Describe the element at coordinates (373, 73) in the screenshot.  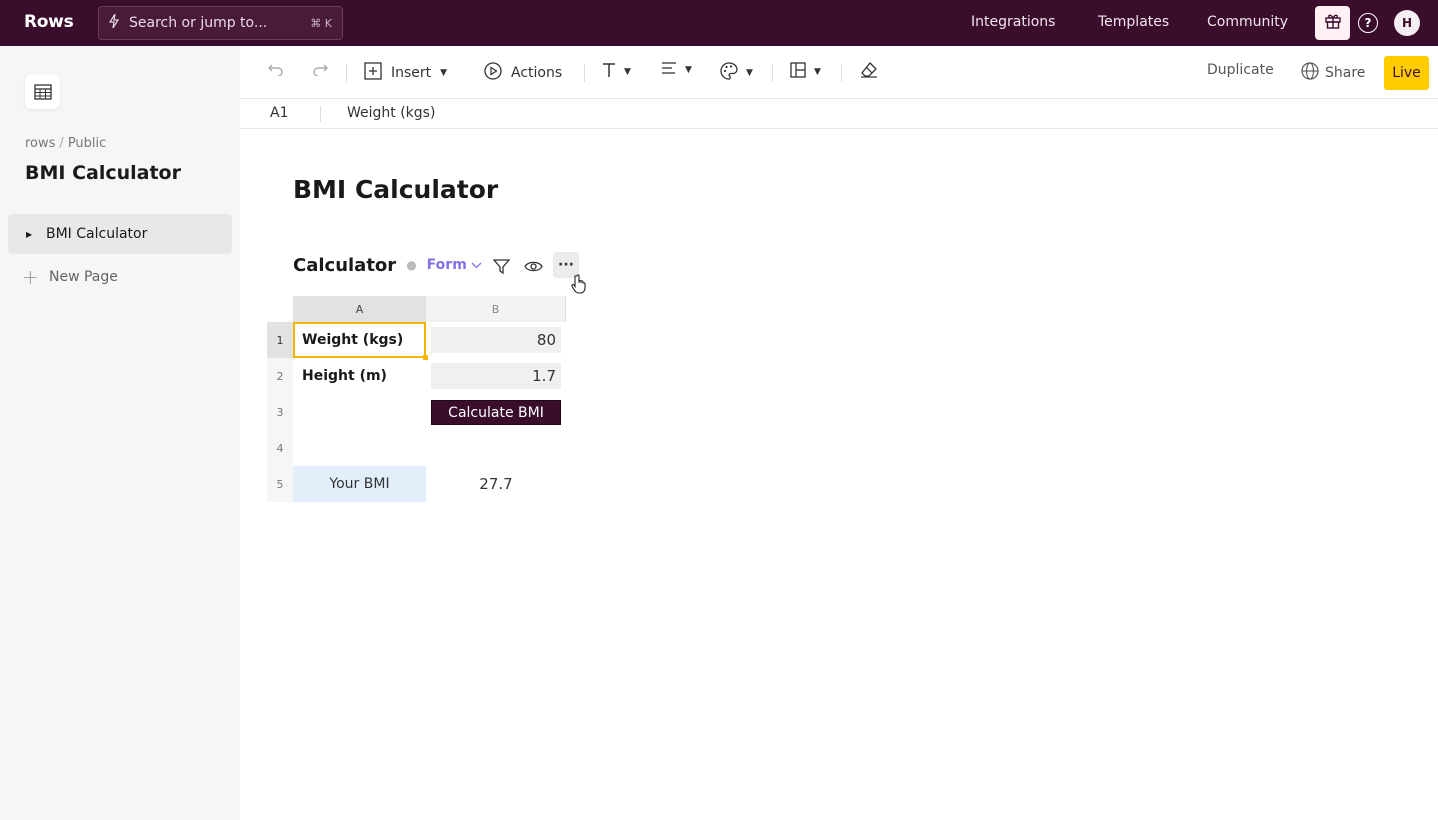
I see `insert-plus-icon` at that location.